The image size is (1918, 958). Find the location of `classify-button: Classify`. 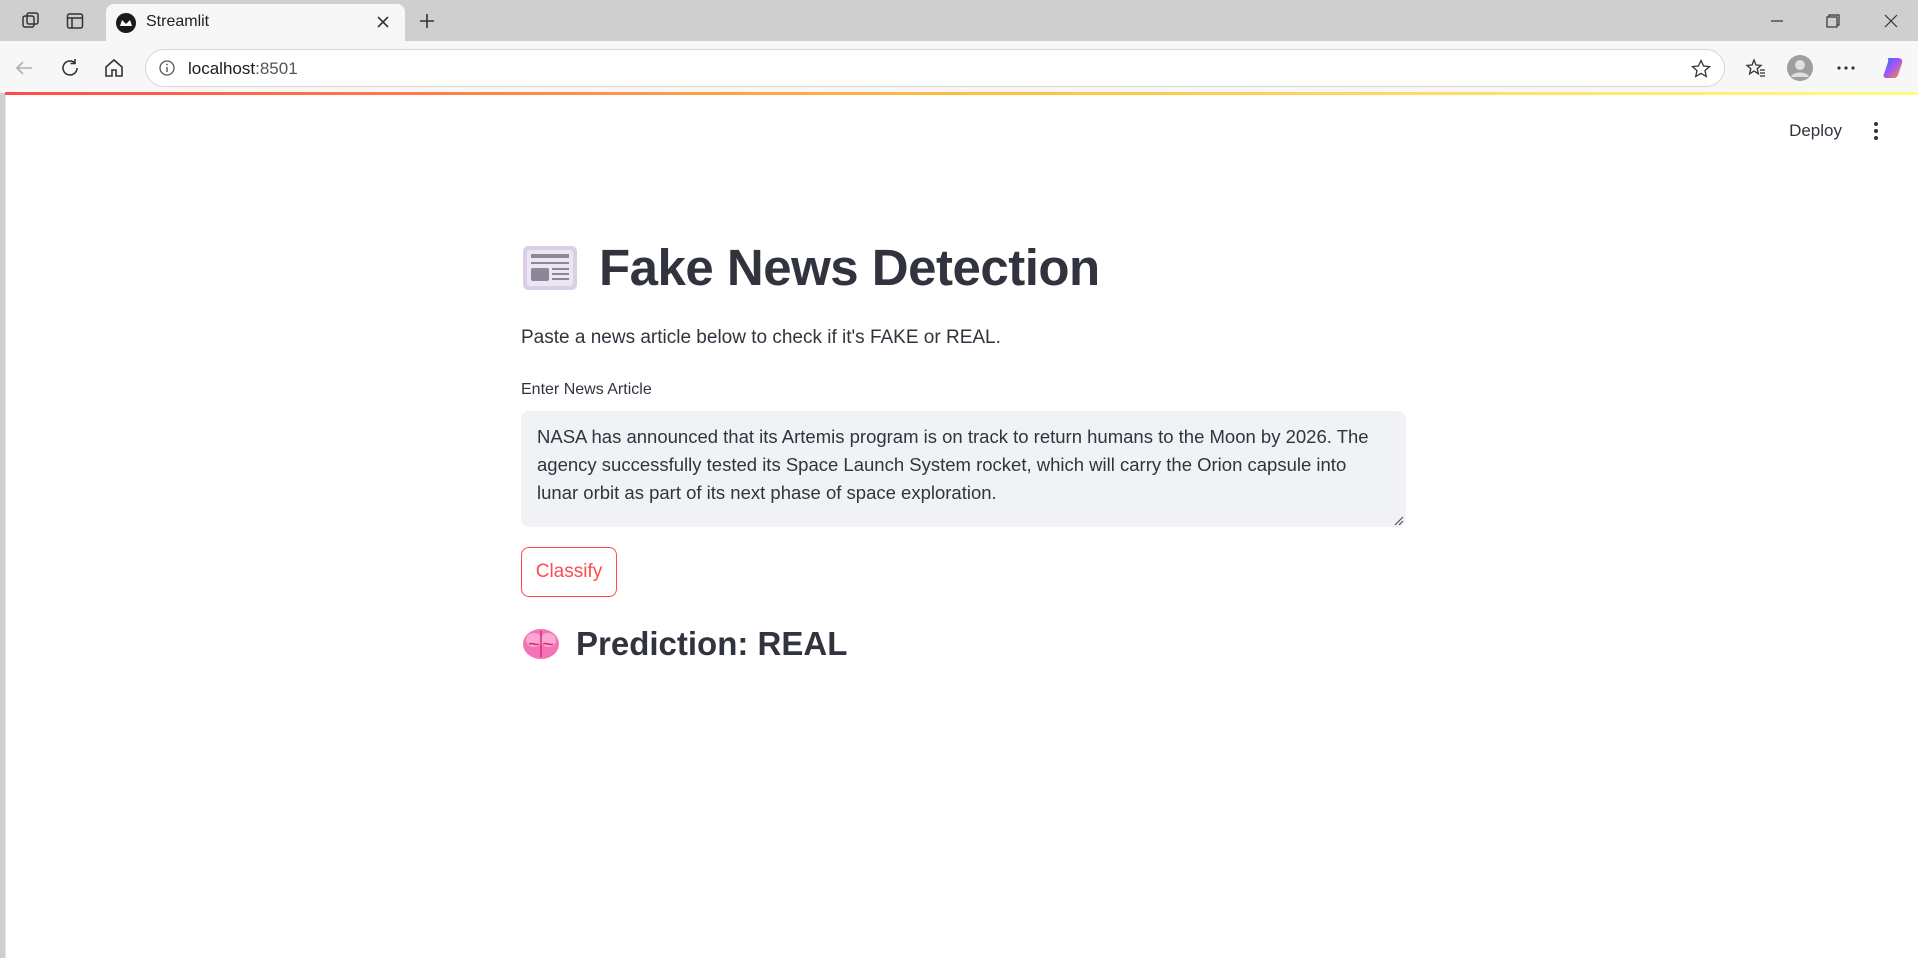

classify-button: Classify is located at coordinates (569, 572).